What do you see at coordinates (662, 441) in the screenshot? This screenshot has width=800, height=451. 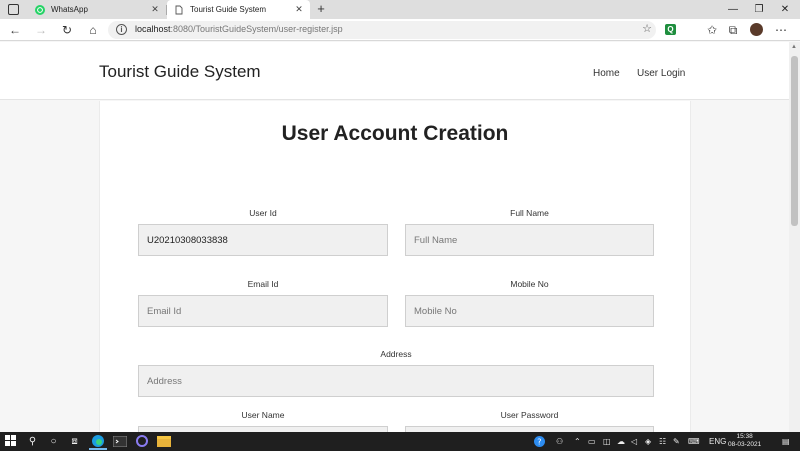 I see `network-icon: ☷` at bounding box center [662, 441].